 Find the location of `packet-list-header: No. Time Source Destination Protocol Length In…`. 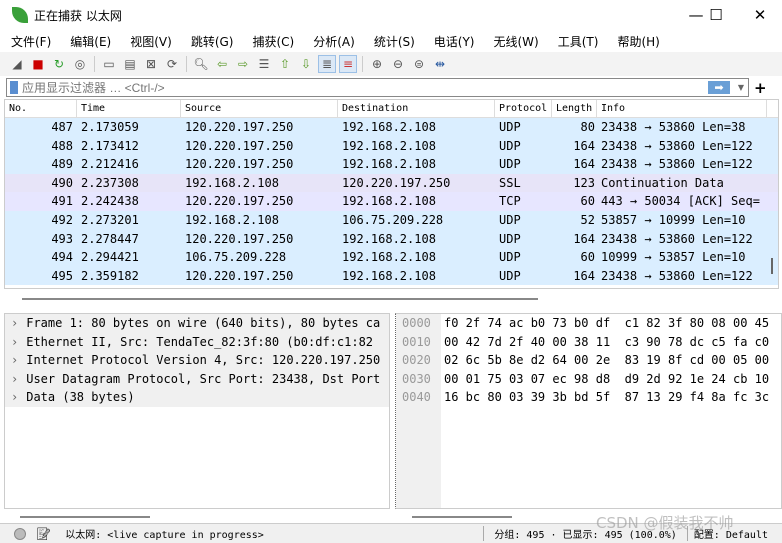

packet-list-header: No. Time Source Destination Protocol Length In… is located at coordinates (391, 109).